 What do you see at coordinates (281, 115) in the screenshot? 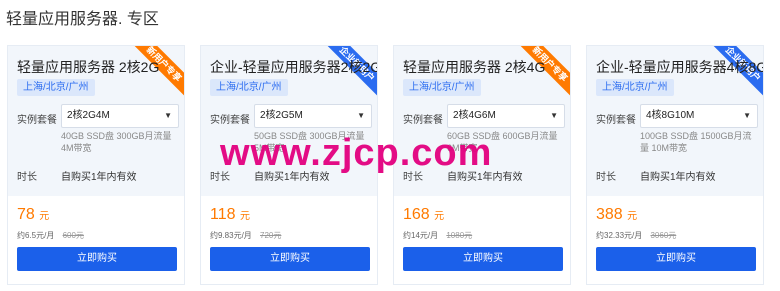
I see `spec-select-value: 2核2G5M` at bounding box center [281, 115].